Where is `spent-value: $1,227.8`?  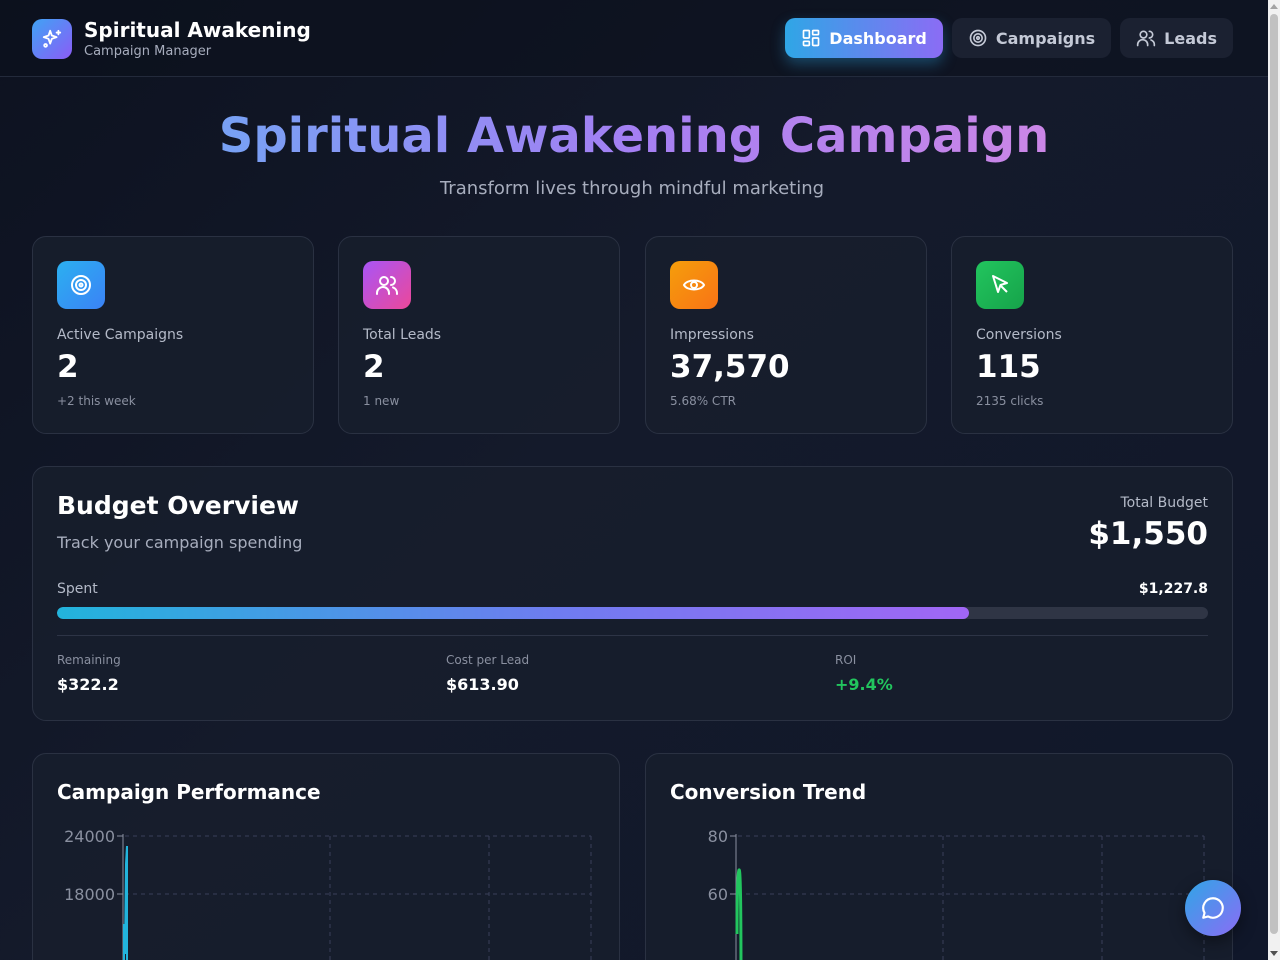 spent-value: $1,227.8 is located at coordinates (1173, 589).